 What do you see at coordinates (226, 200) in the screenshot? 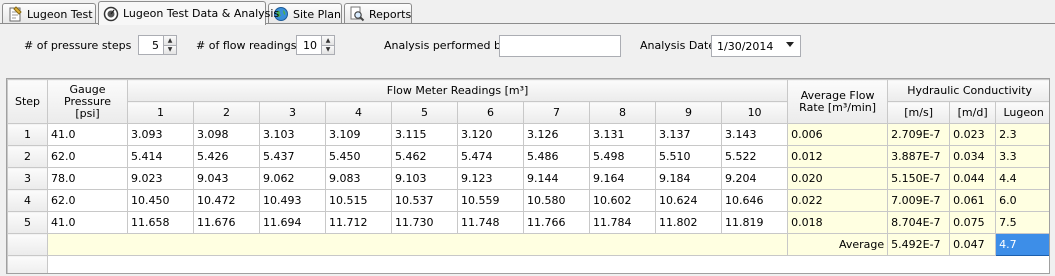
I see `flow-reading-cell: 10.472` at bounding box center [226, 200].